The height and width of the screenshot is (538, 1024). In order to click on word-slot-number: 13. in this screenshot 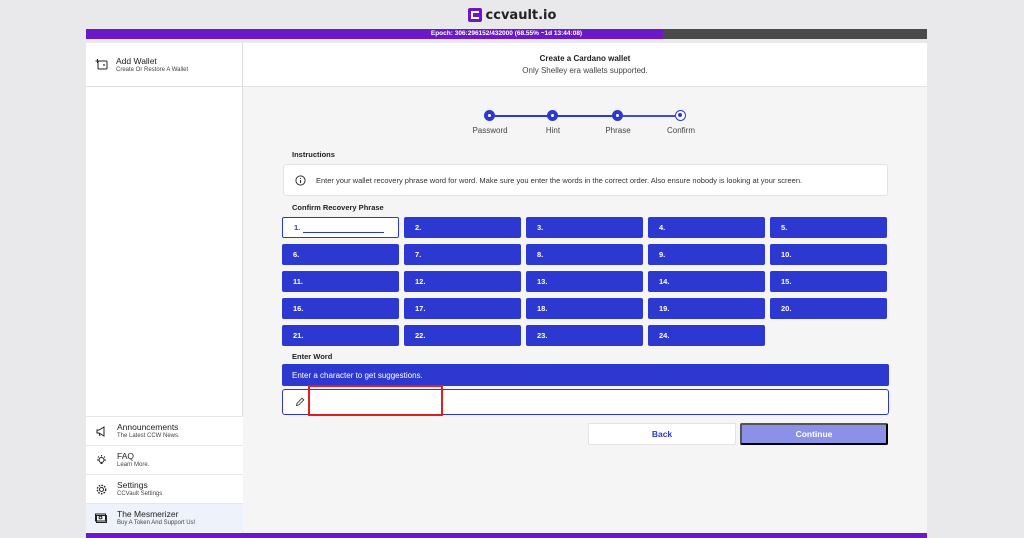, I will do `click(542, 281)`.